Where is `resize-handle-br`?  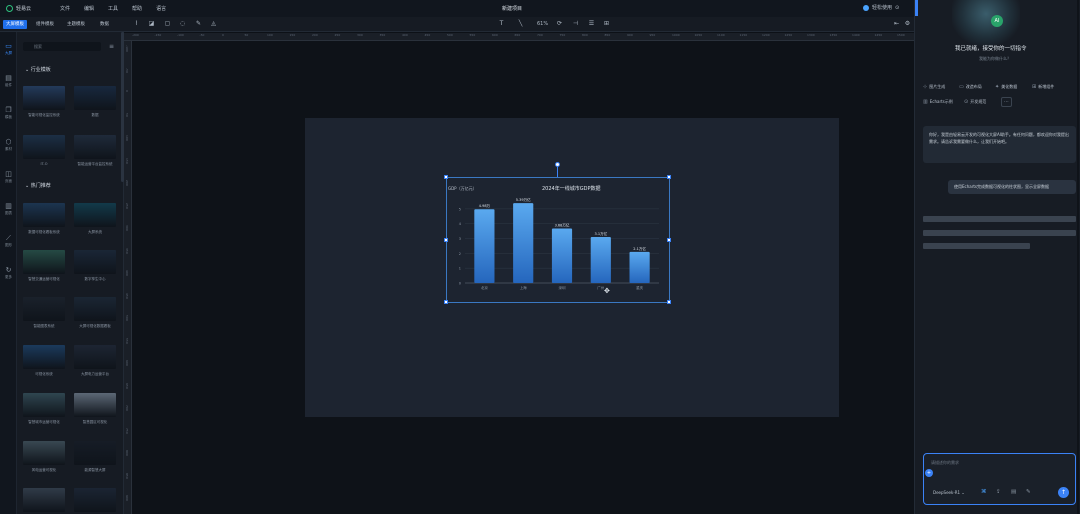
resize-handle-br is located at coordinates (669, 302).